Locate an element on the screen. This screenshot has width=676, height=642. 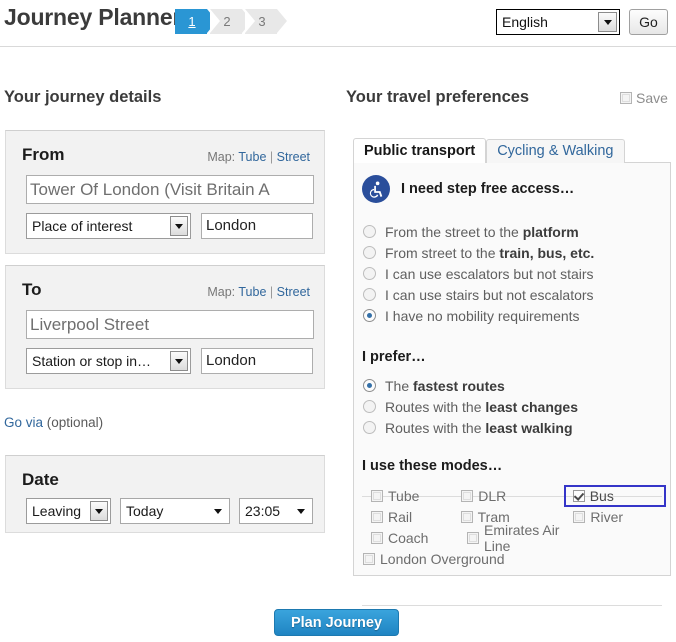
plan-journey-button: Plan Journey is located at coordinates (336, 622).